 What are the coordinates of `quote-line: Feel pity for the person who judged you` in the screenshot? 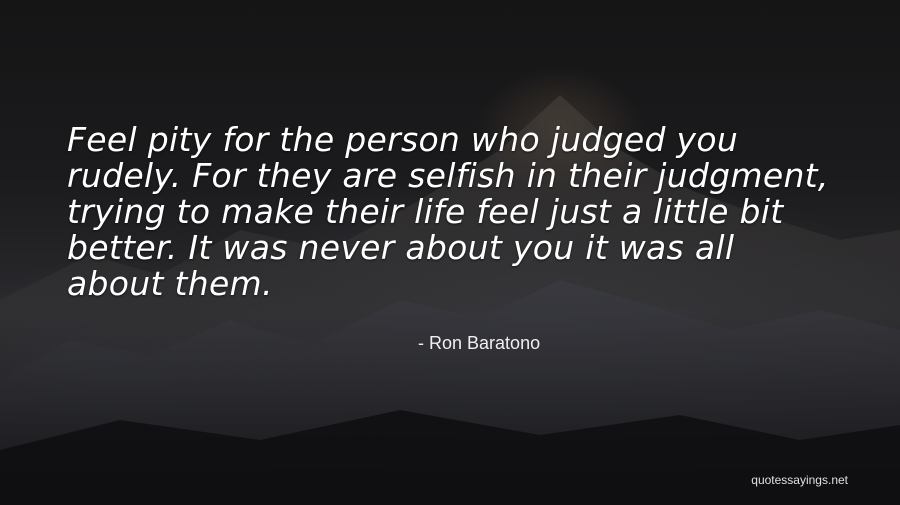 It's located at (403, 139).